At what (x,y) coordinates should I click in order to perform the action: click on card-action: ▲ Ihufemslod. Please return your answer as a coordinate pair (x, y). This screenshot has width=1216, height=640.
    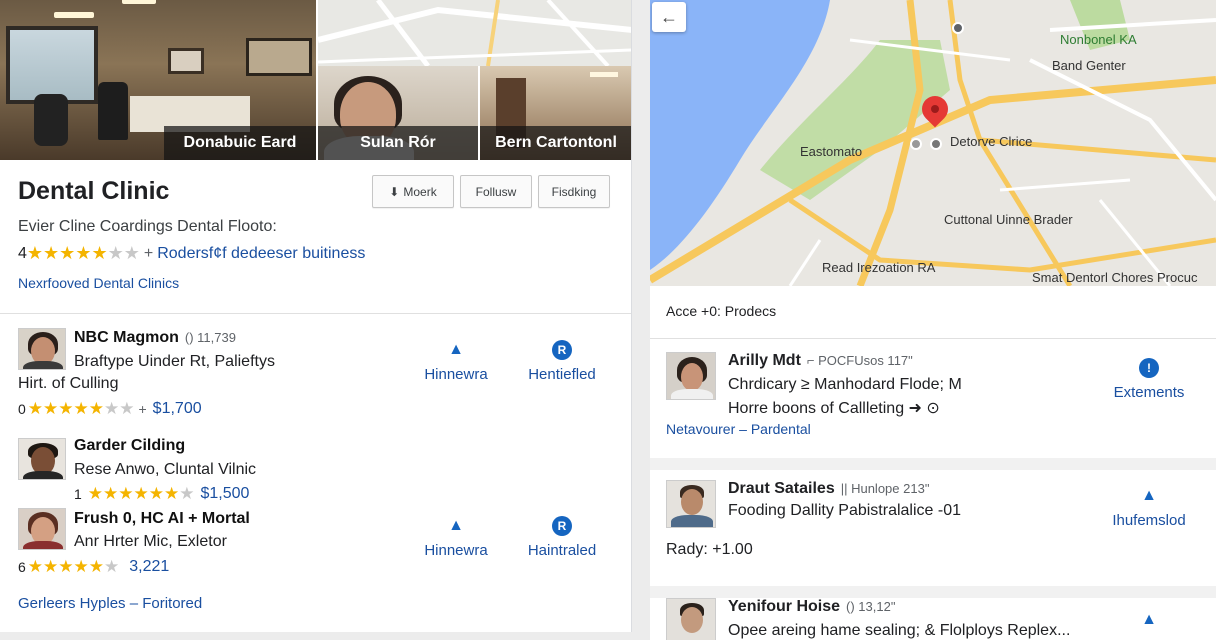
    Looking at the image, I should click on (1149, 507).